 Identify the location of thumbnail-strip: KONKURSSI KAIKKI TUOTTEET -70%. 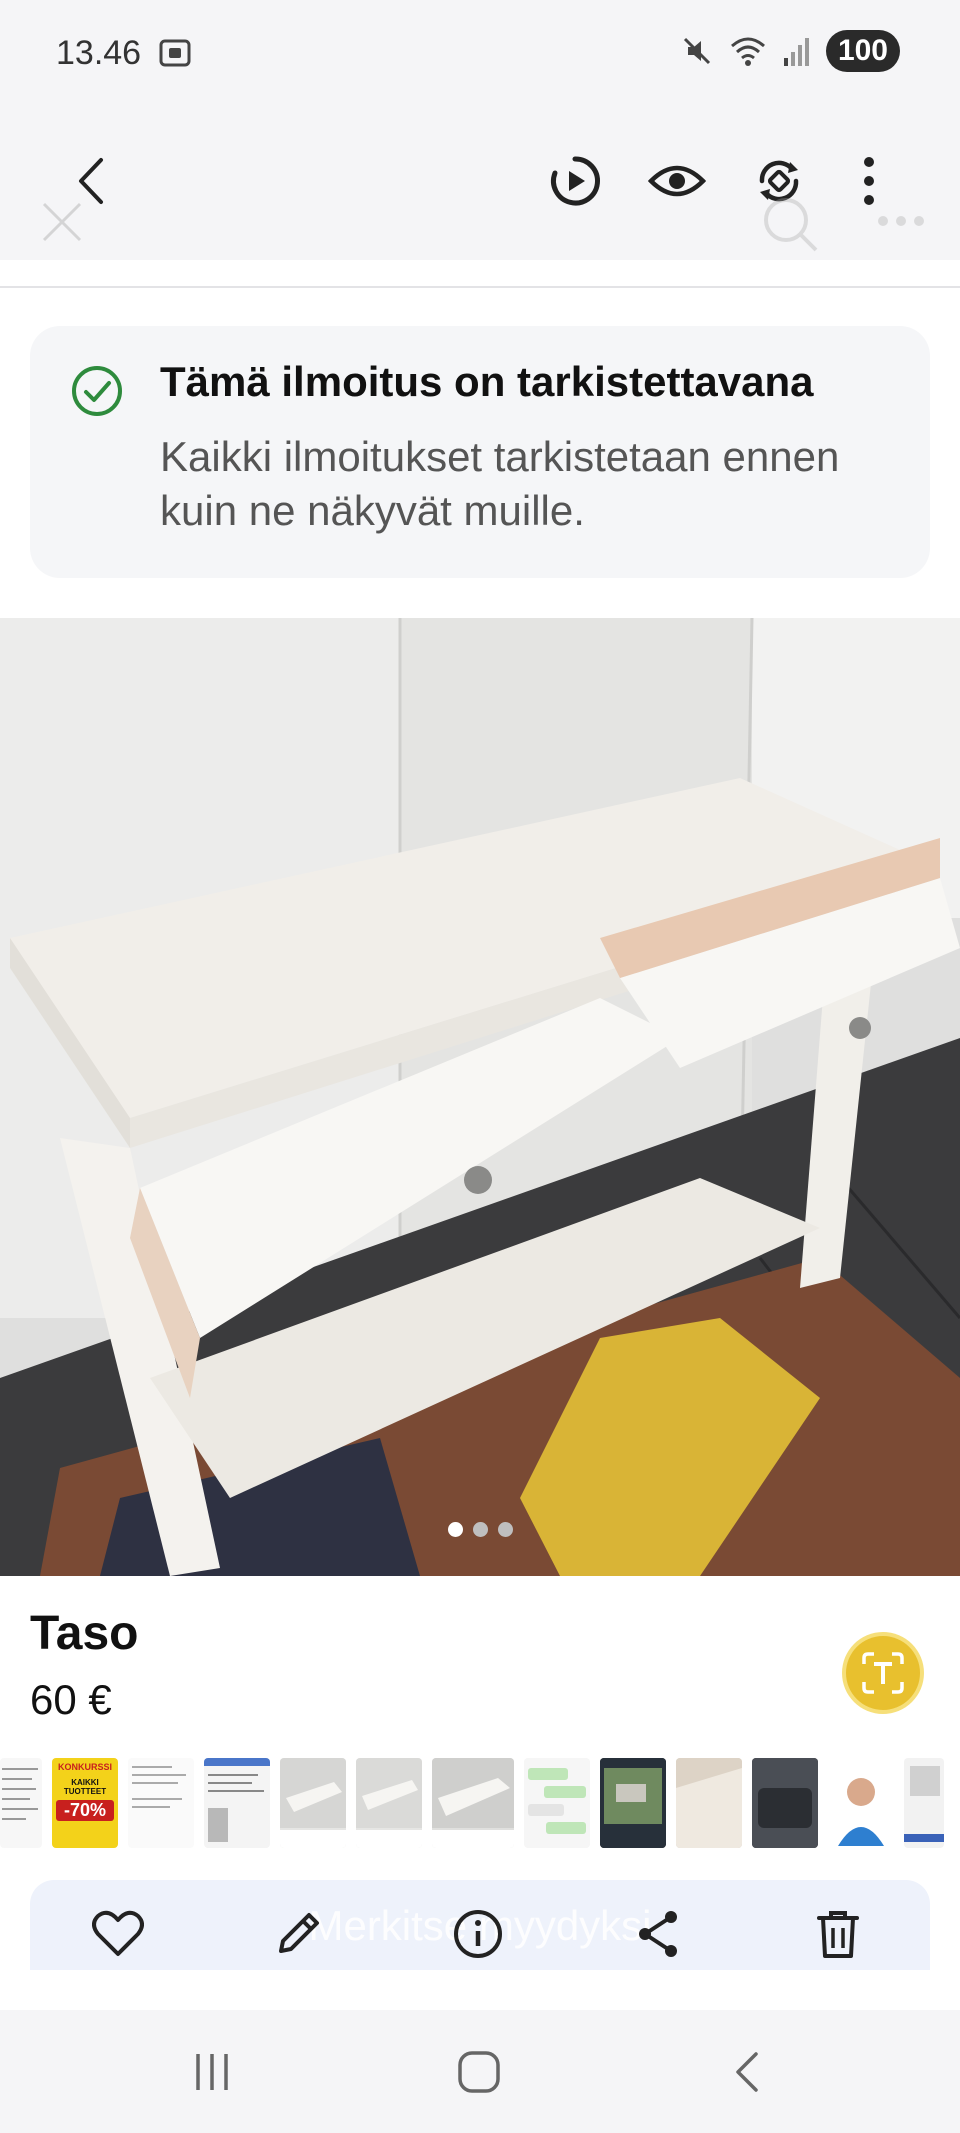
(480, 1806).